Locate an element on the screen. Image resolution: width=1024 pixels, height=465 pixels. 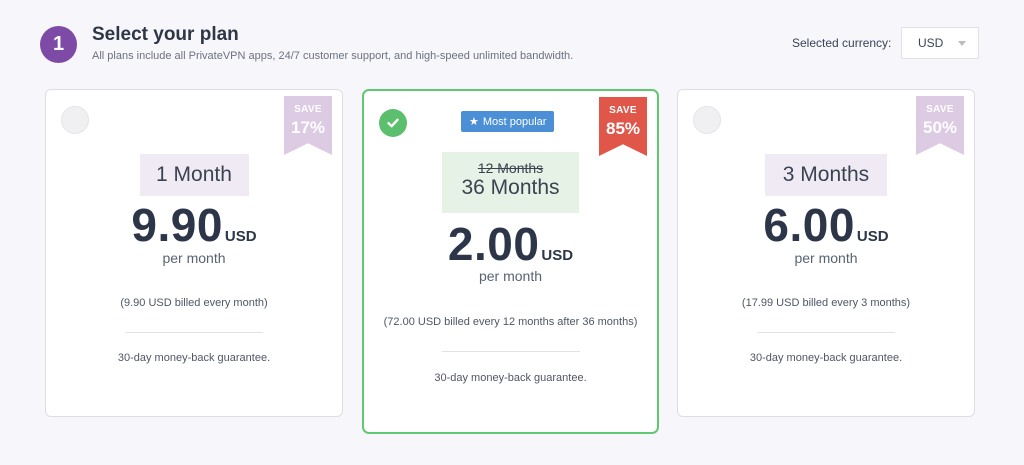
most-popular-label: Most popular is located at coordinates (514, 121).